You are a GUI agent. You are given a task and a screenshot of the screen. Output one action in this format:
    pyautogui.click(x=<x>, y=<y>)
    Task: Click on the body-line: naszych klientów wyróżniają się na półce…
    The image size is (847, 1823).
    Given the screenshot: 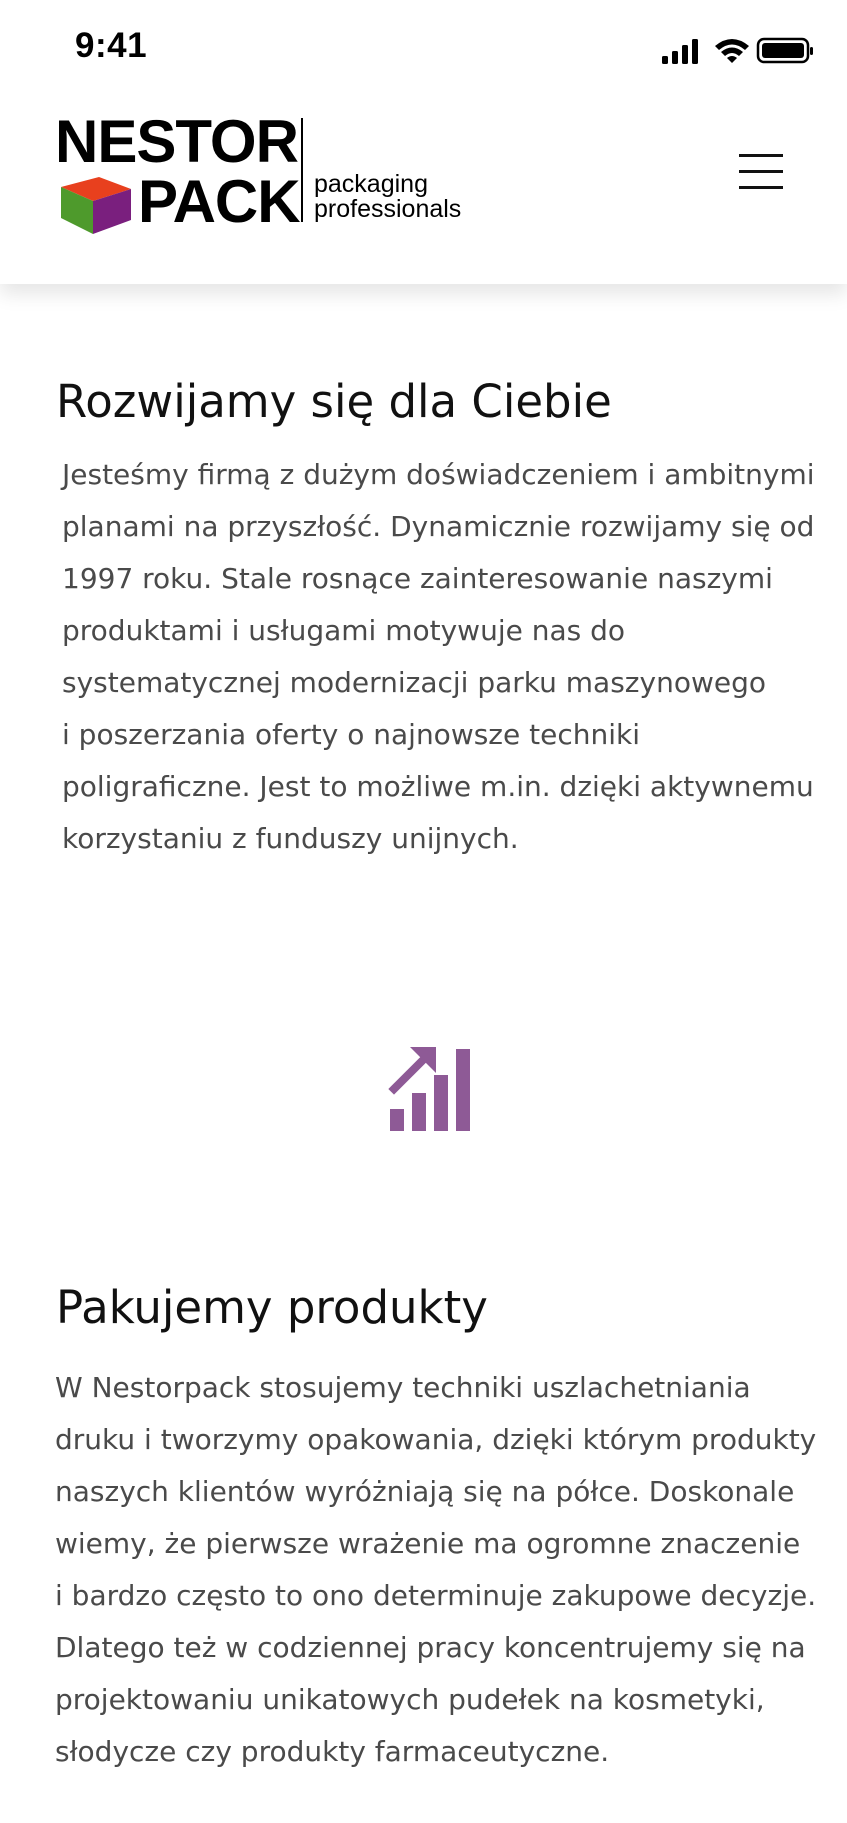 What is the action you would take?
    pyautogui.click(x=425, y=1491)
    